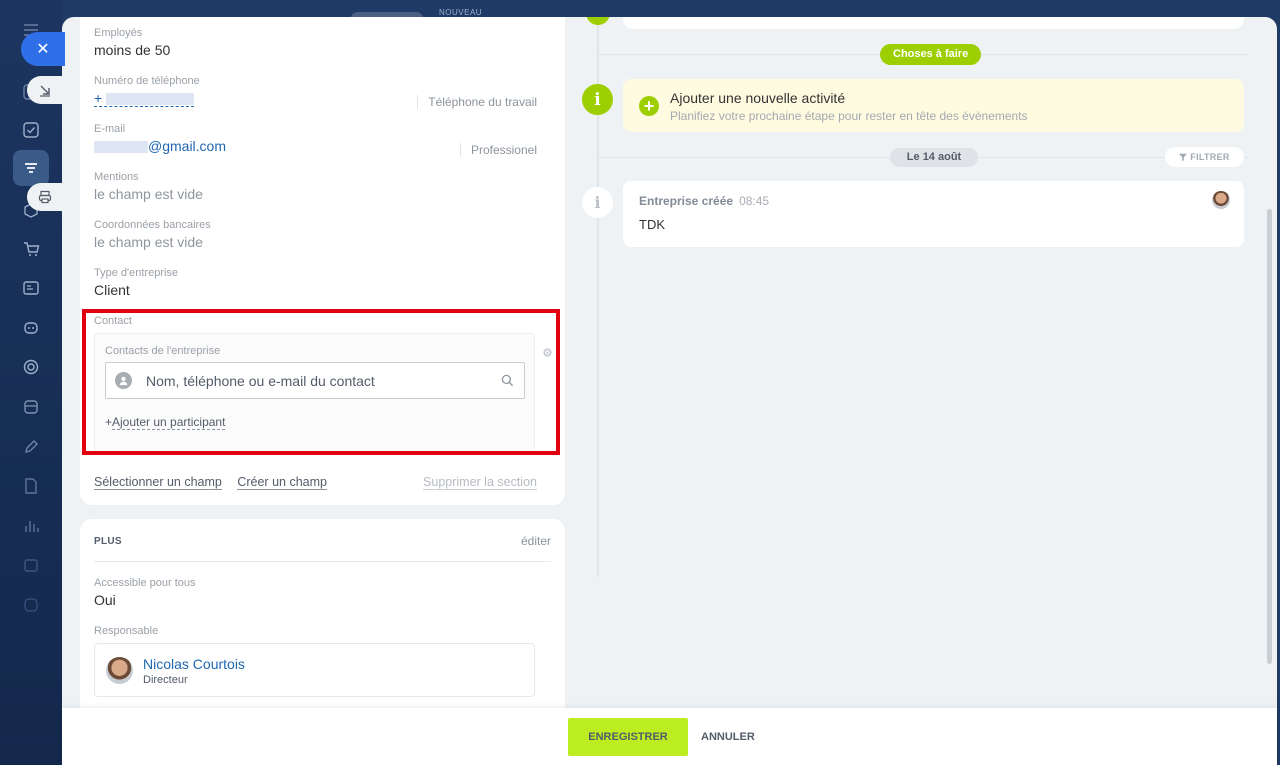  I want to click on redacted-email, so click(121, 147).